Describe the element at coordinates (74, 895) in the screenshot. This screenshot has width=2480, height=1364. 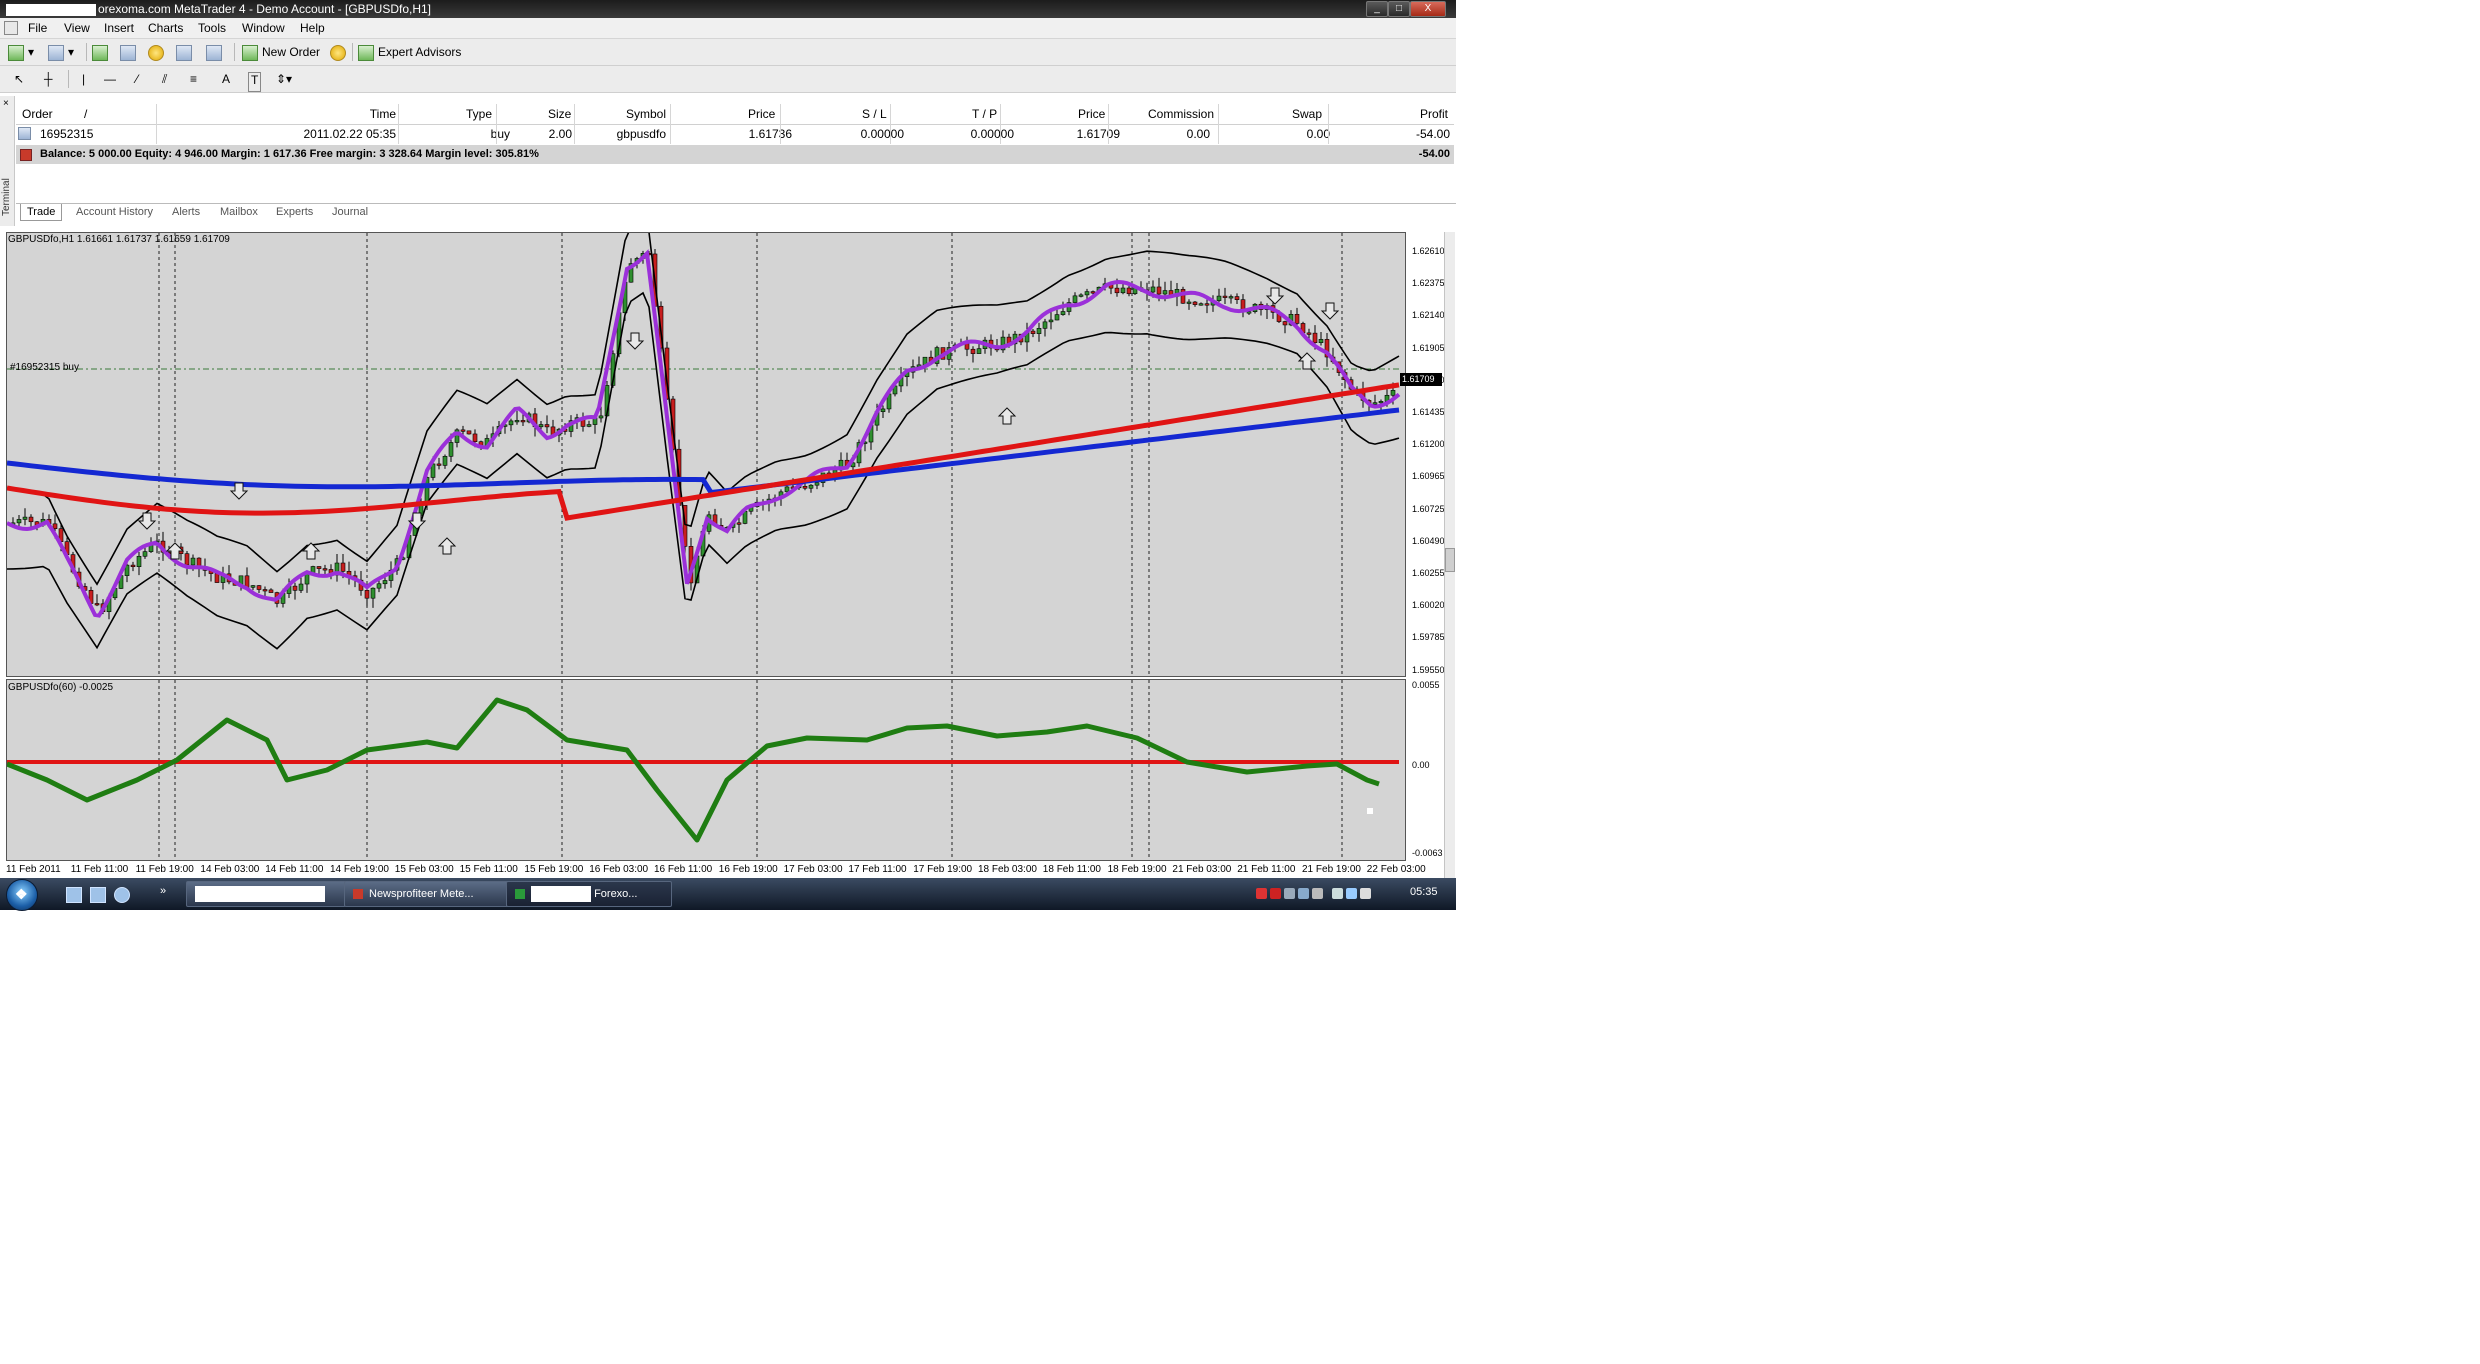
I see `show-desktop-icon` at that location.